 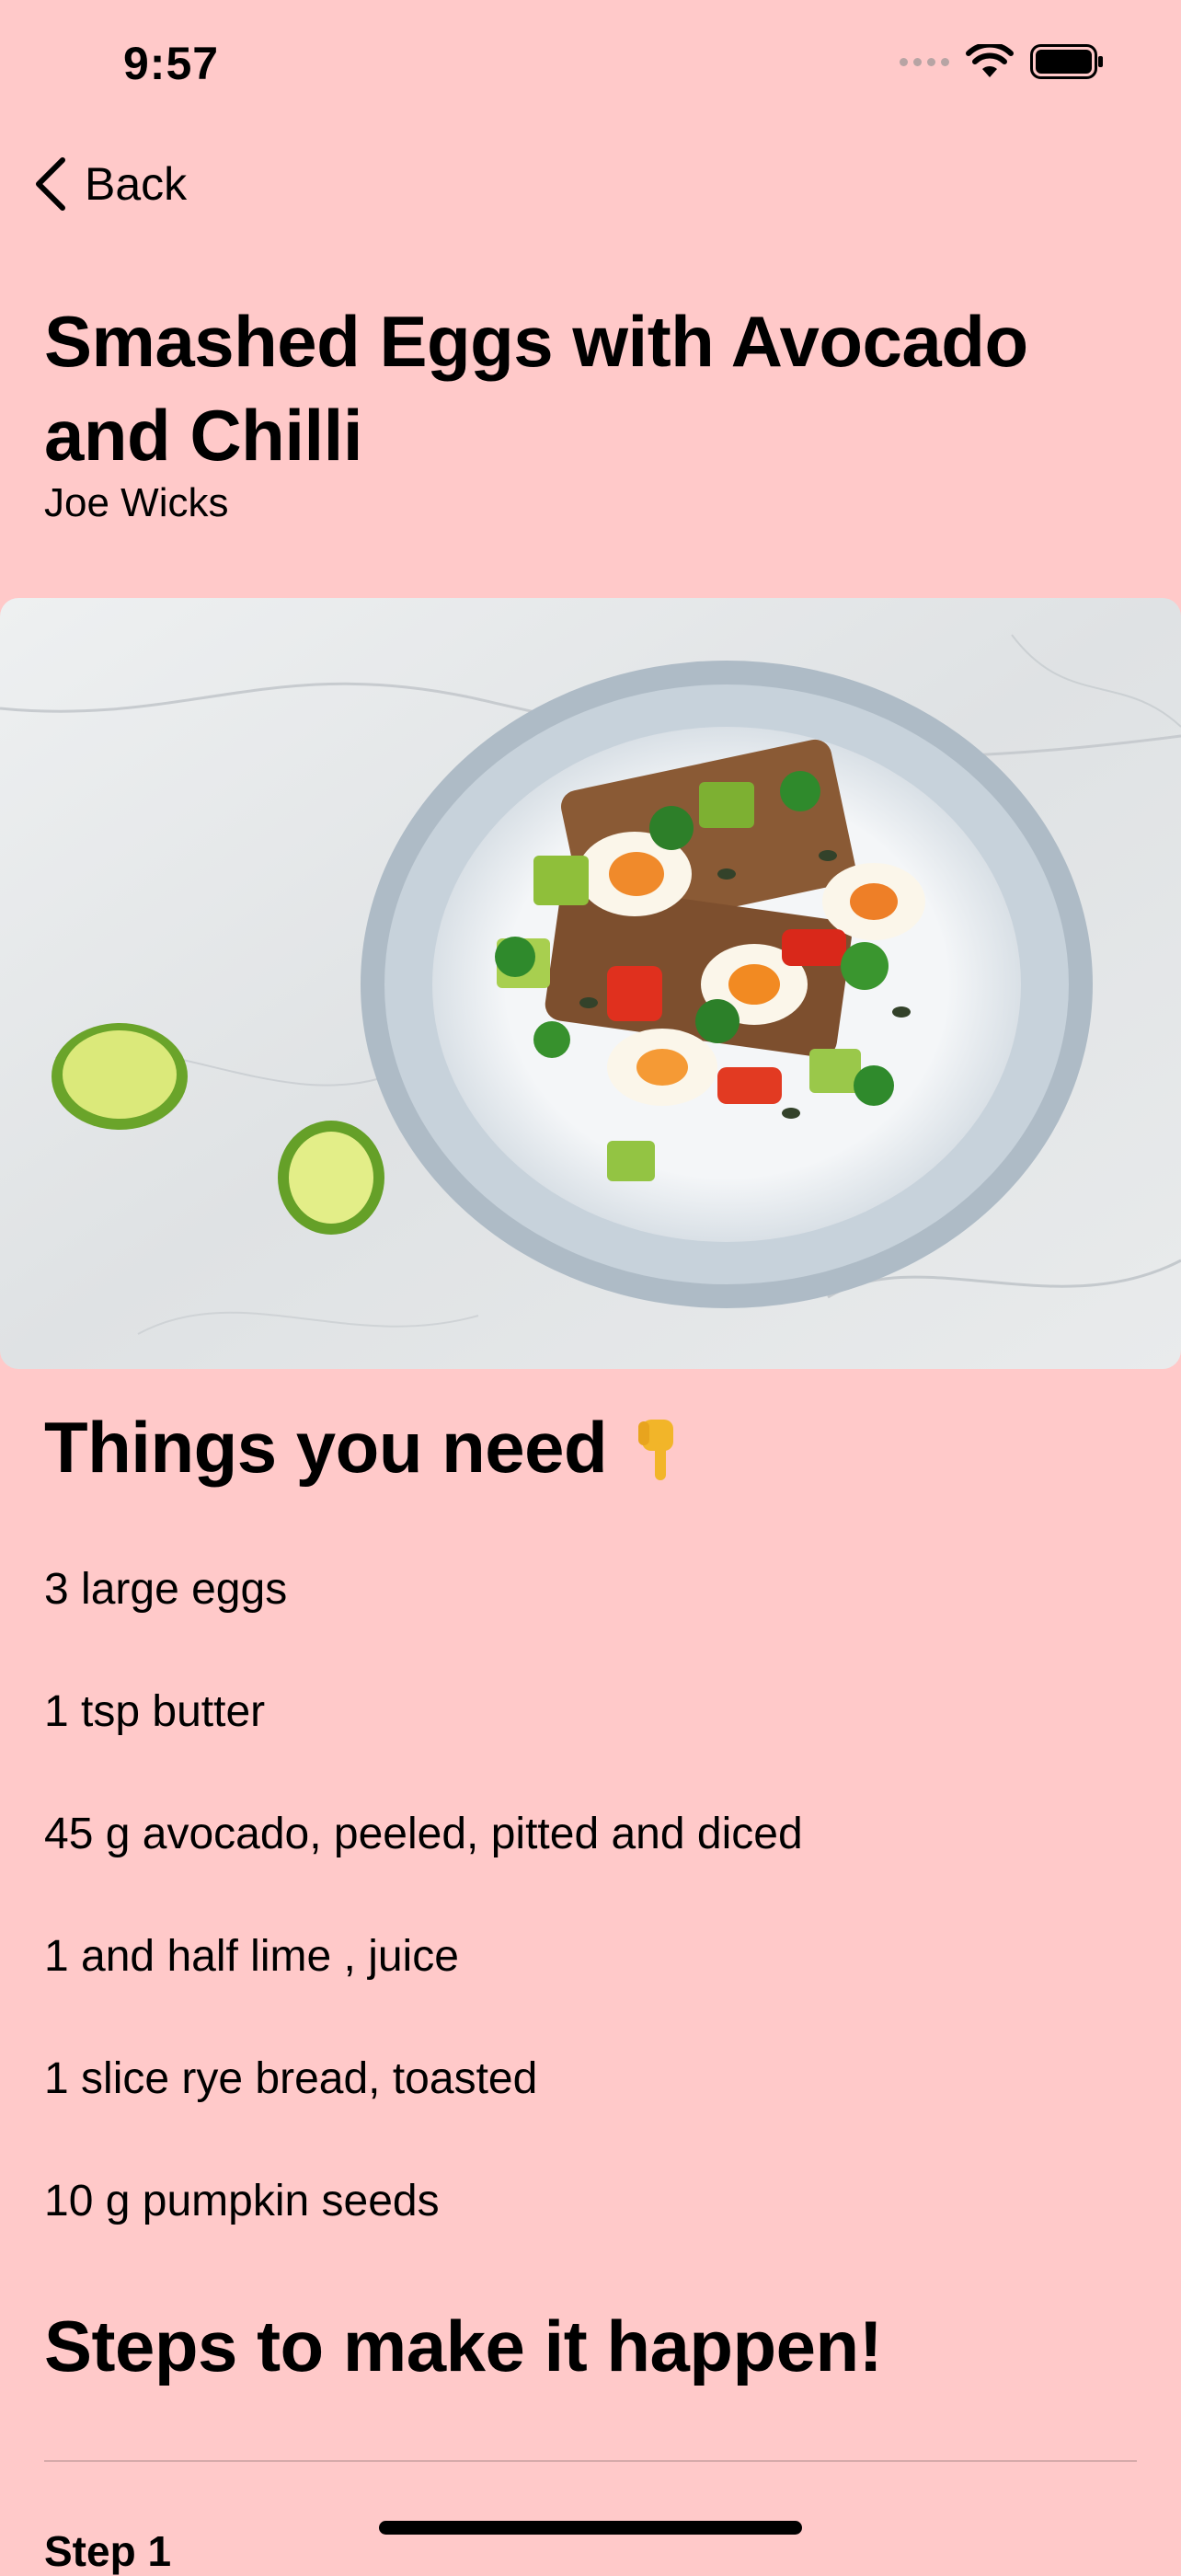 What do you see at coordinates (423, 1834) in the screenshot?
I see `ingredient-item: 45 g avocado, peeled, pitted and diced` at bounding box center [423, 1834].